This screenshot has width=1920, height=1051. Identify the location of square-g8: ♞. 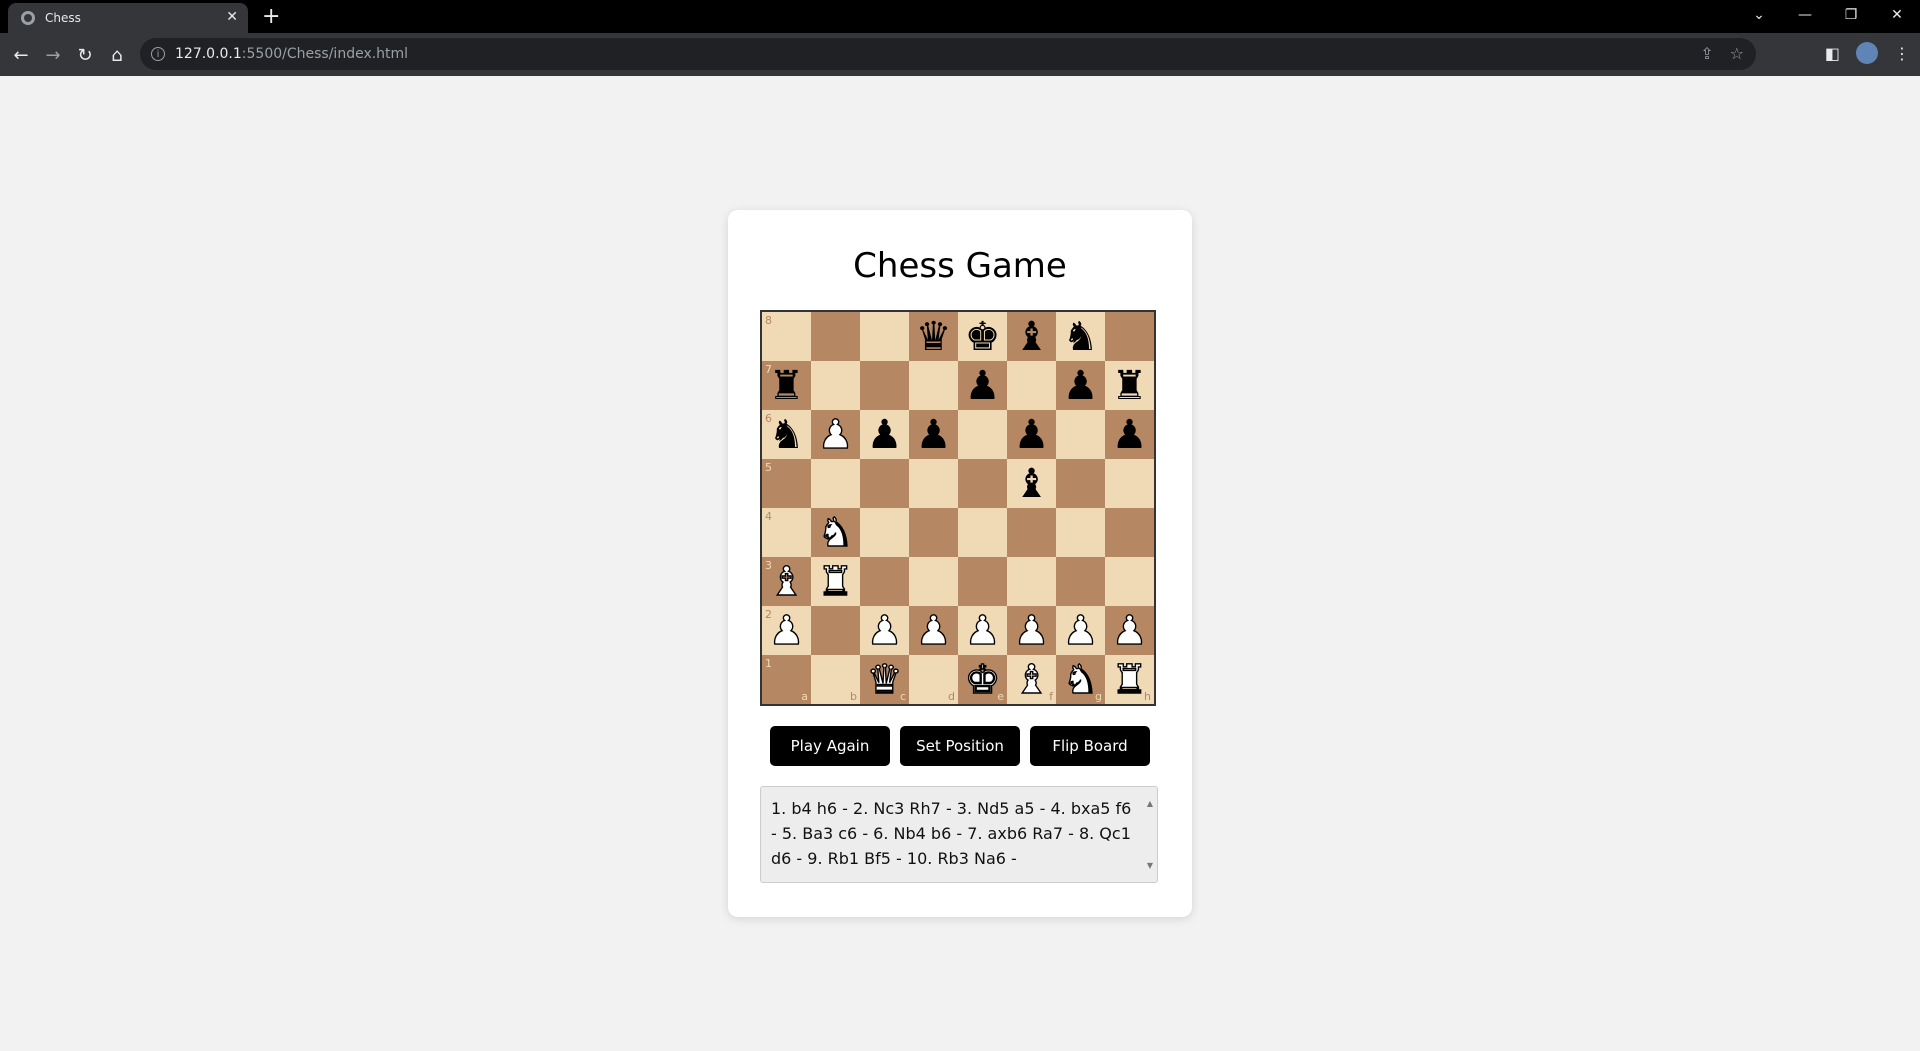
(1080, 336).